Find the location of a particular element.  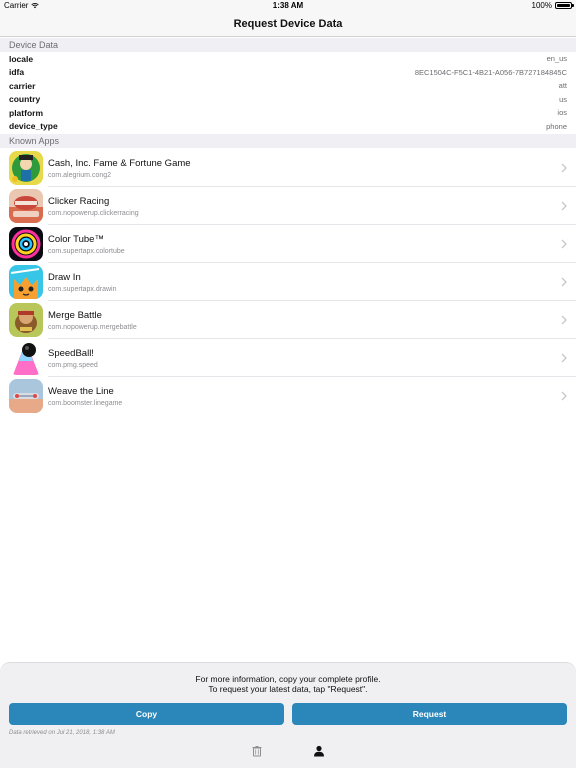

app-bundle: com.supertapx.drawin is located at coordinates (82, 289).